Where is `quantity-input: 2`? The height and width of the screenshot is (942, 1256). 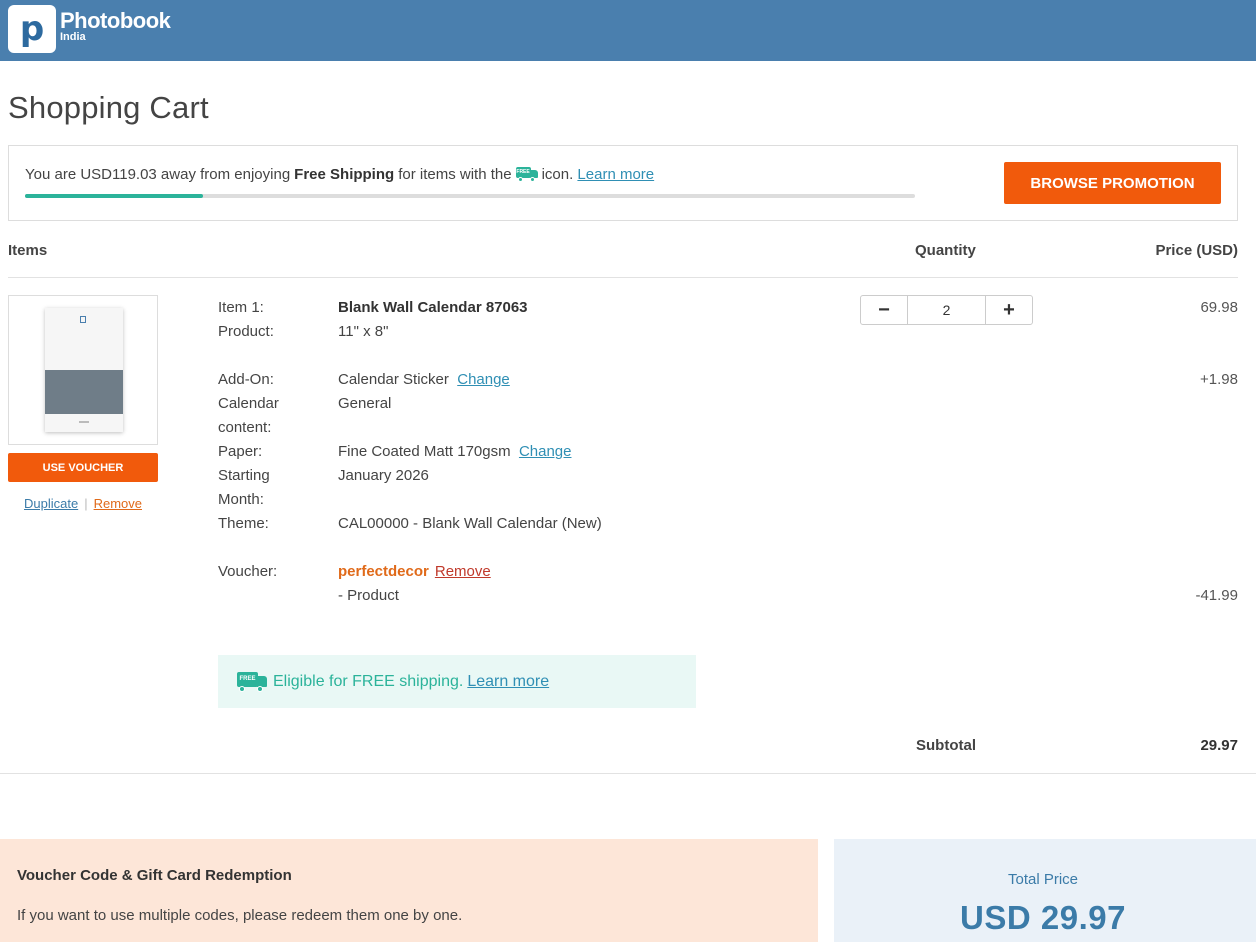 quantity-input: 2 is located at coordinates (946, 310).